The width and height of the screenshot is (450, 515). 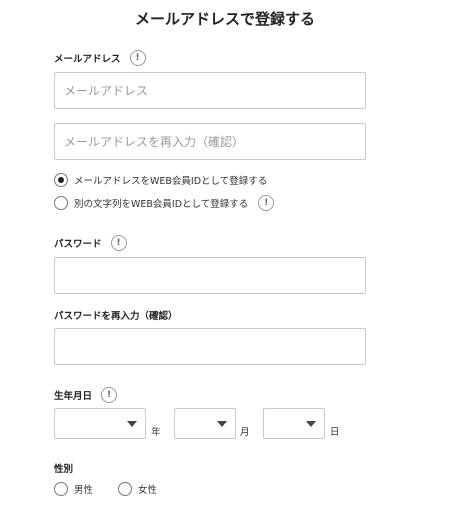 I want to click on radio-selected-icon, so click(x=61, y=180).